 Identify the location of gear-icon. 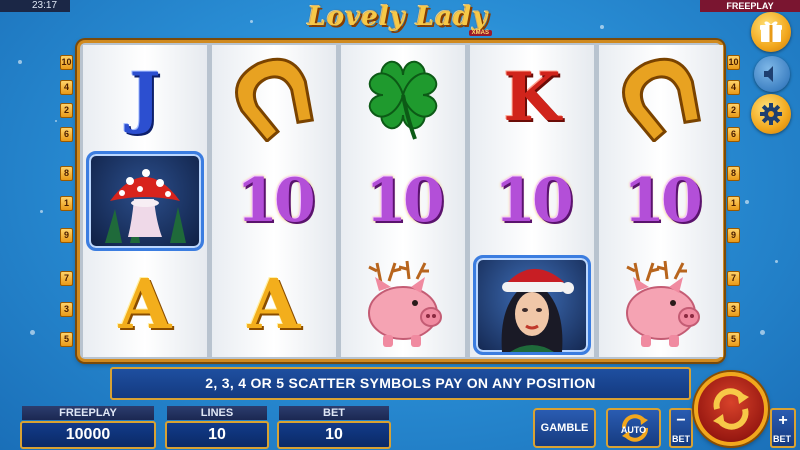
(771, 114).